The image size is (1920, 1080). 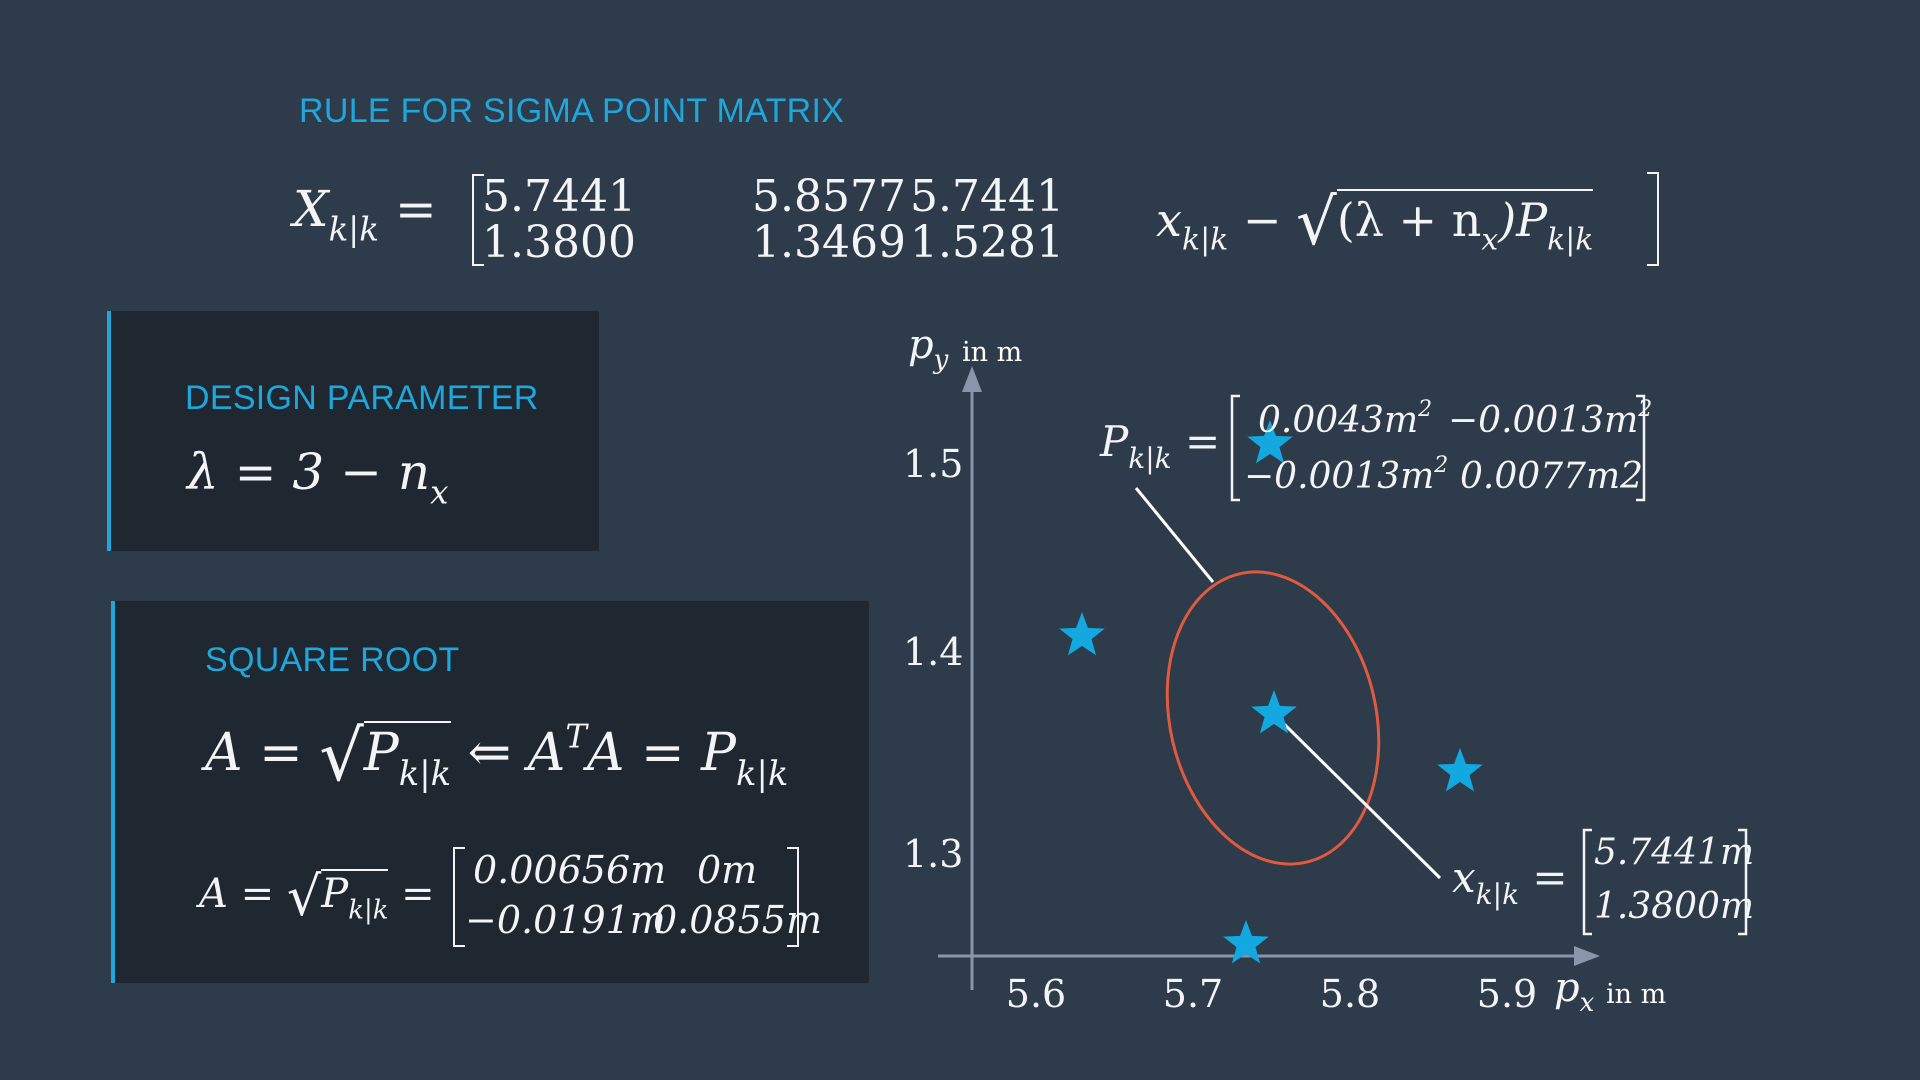 I want to click on y-axis-label: py, so click(x=928, y=348).